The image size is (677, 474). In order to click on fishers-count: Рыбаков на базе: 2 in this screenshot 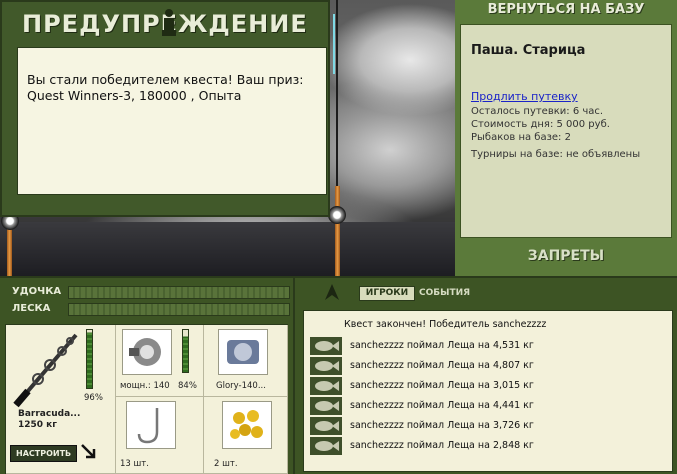, I will do `click(521, 137)`.